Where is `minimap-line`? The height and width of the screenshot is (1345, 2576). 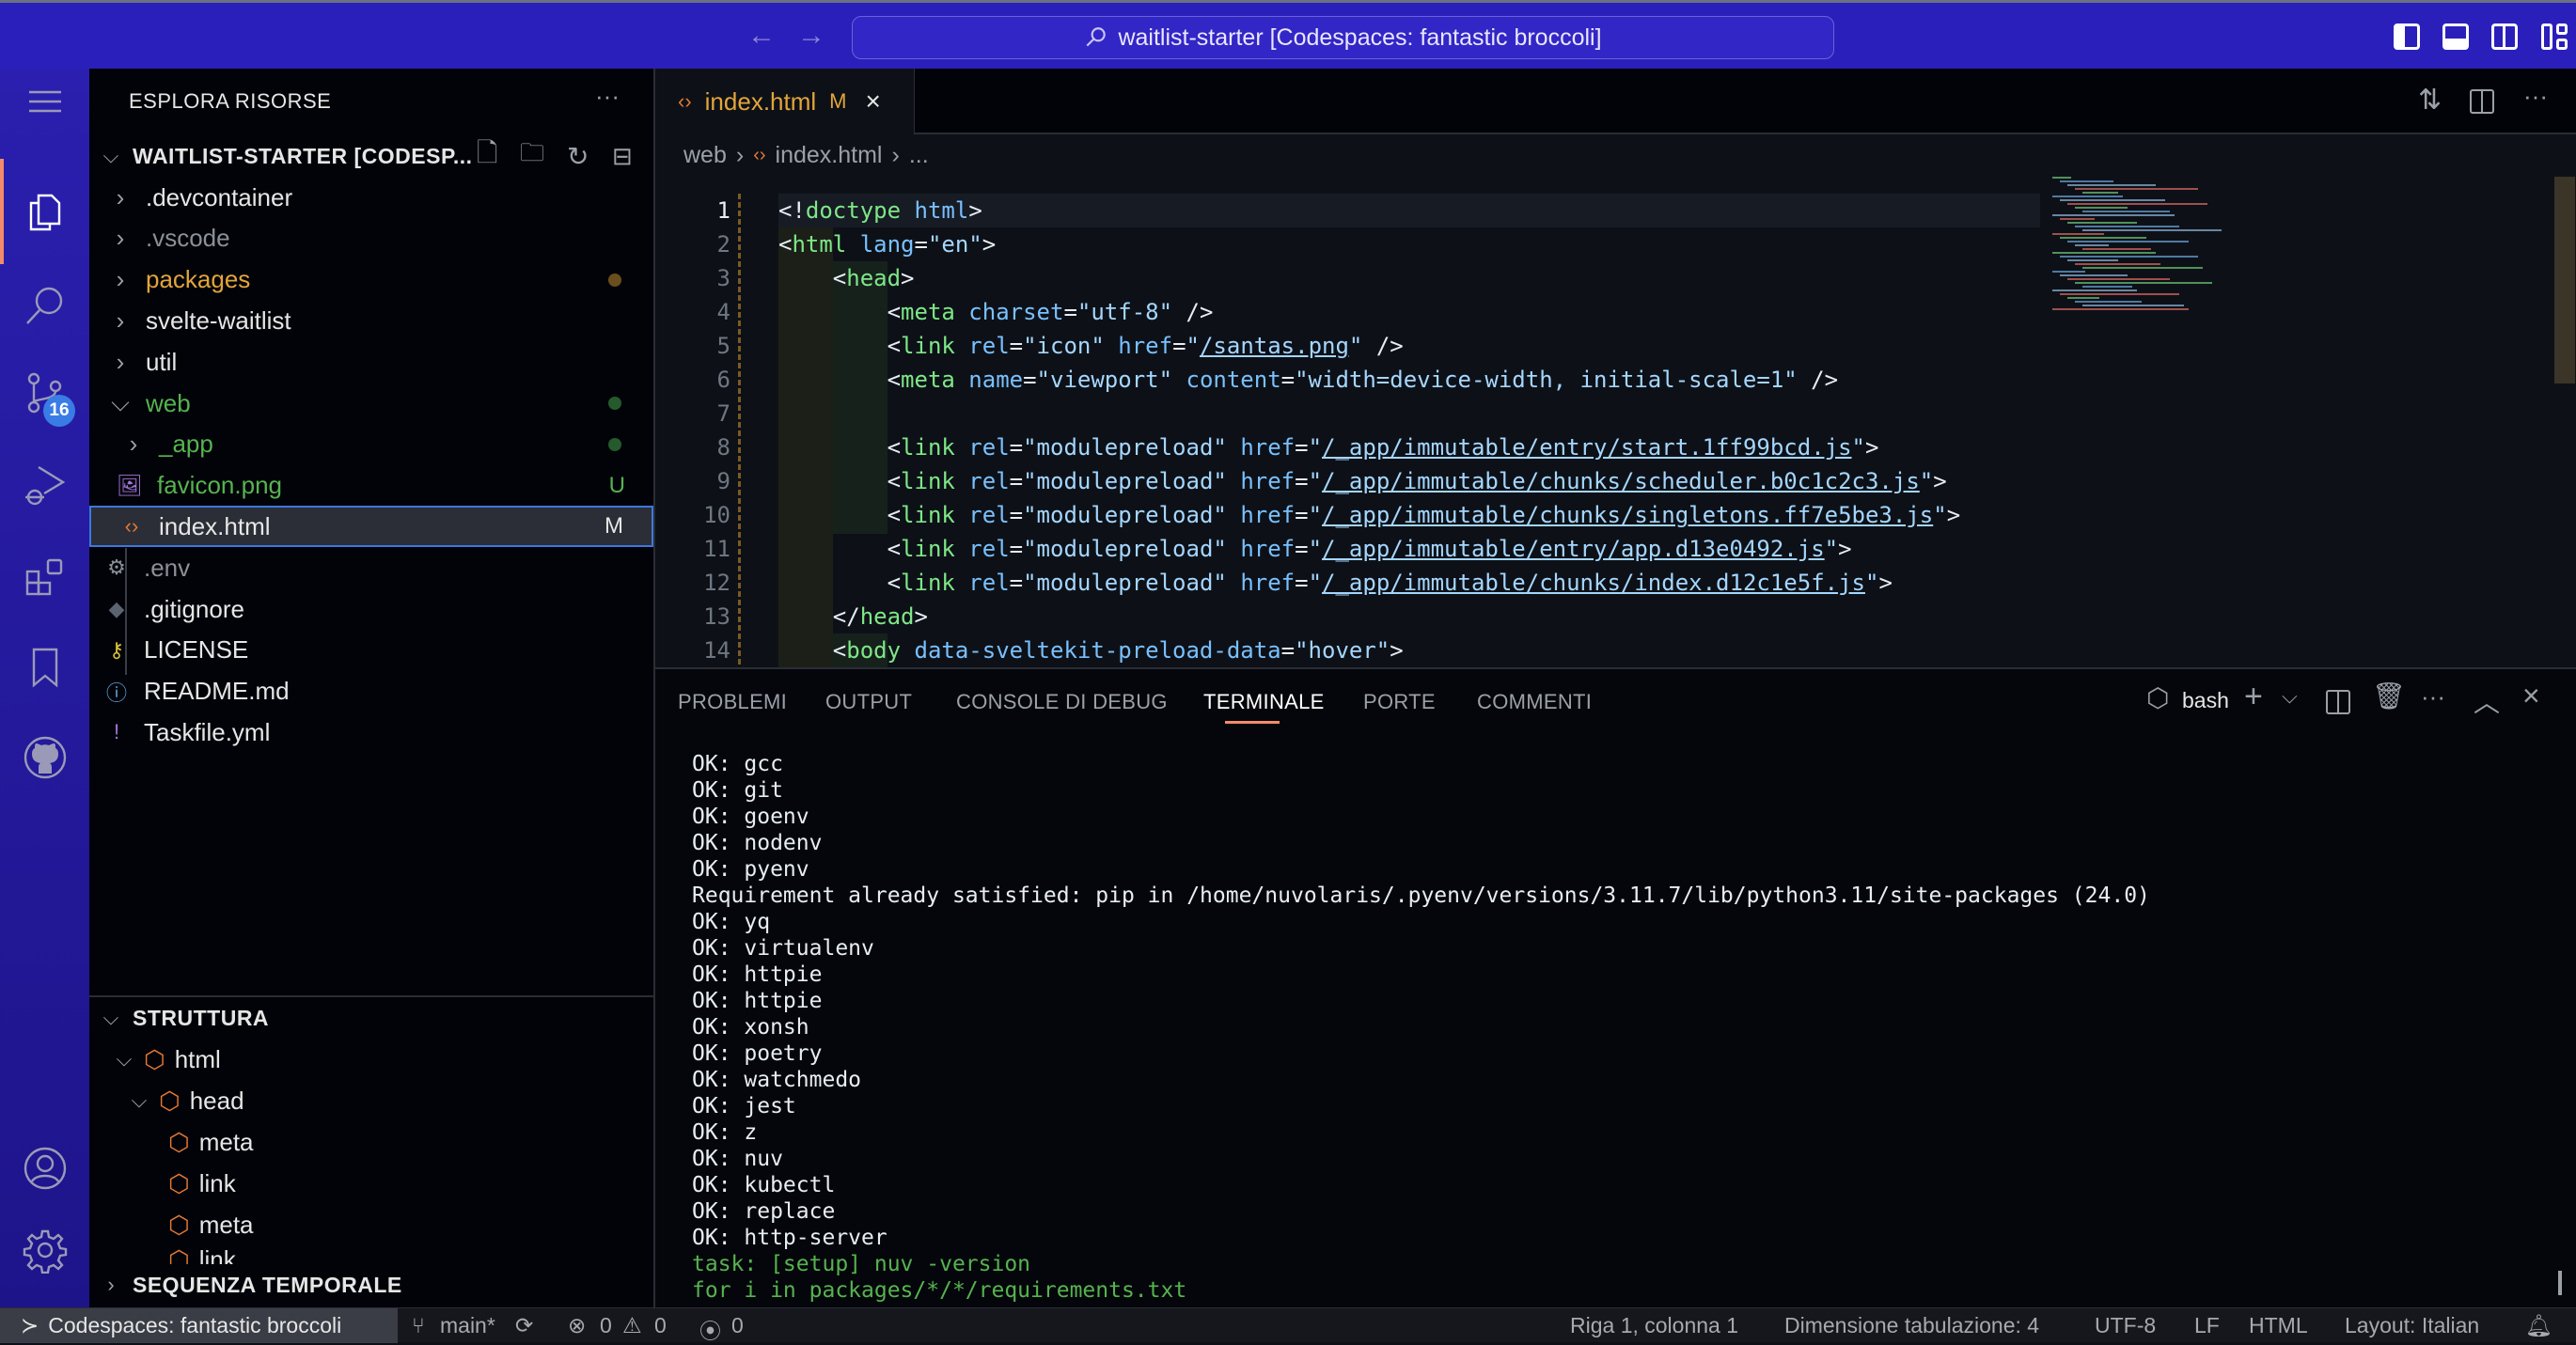 minimap-line is located at coordinates (2112, 200).